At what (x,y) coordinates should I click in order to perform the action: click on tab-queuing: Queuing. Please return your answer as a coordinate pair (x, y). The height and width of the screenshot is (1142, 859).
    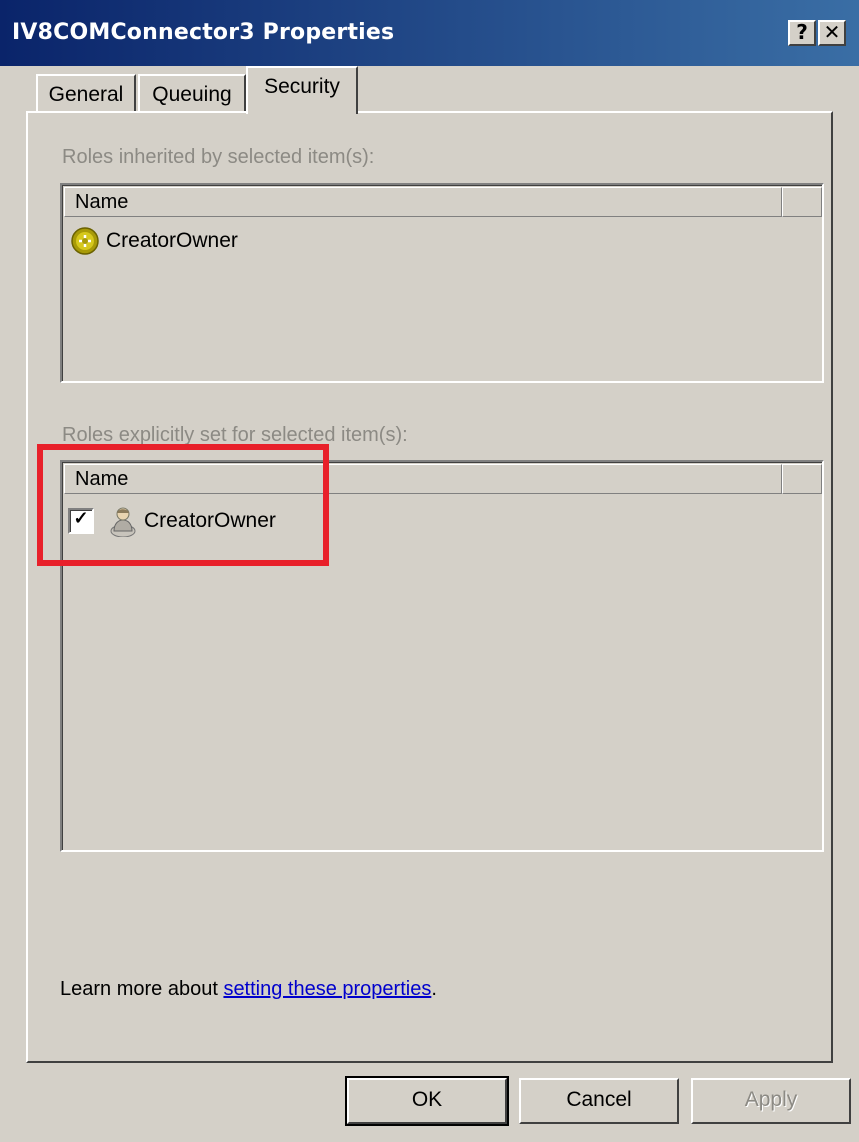
    Looking at the image, I should click on (192, 94).